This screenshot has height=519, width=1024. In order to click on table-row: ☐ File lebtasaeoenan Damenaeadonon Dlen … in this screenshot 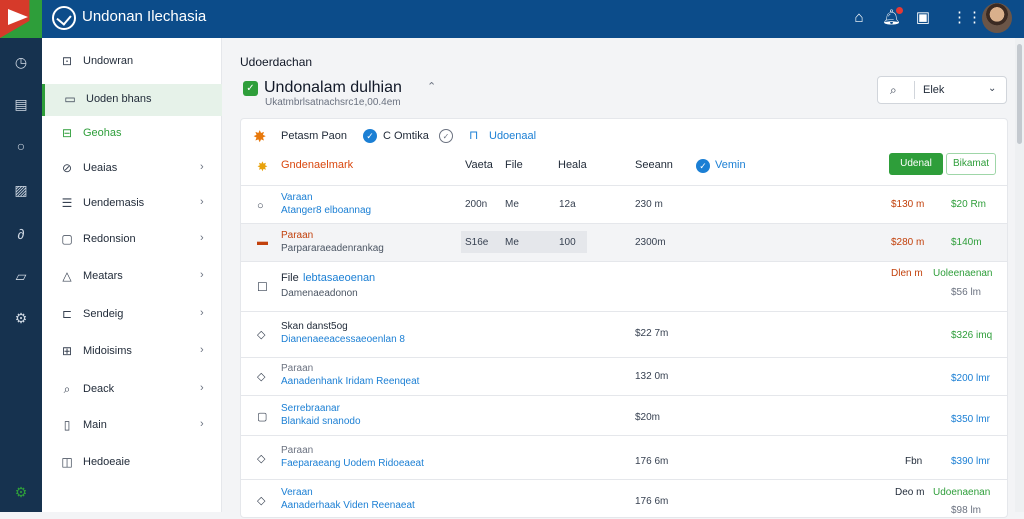, I will do `click(624, 286)`.